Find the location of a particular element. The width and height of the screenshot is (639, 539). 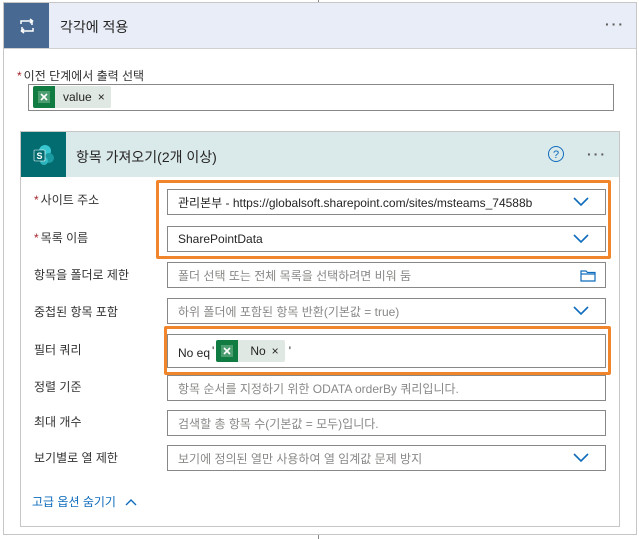

folder-icon is located at coordinates (588, 275).